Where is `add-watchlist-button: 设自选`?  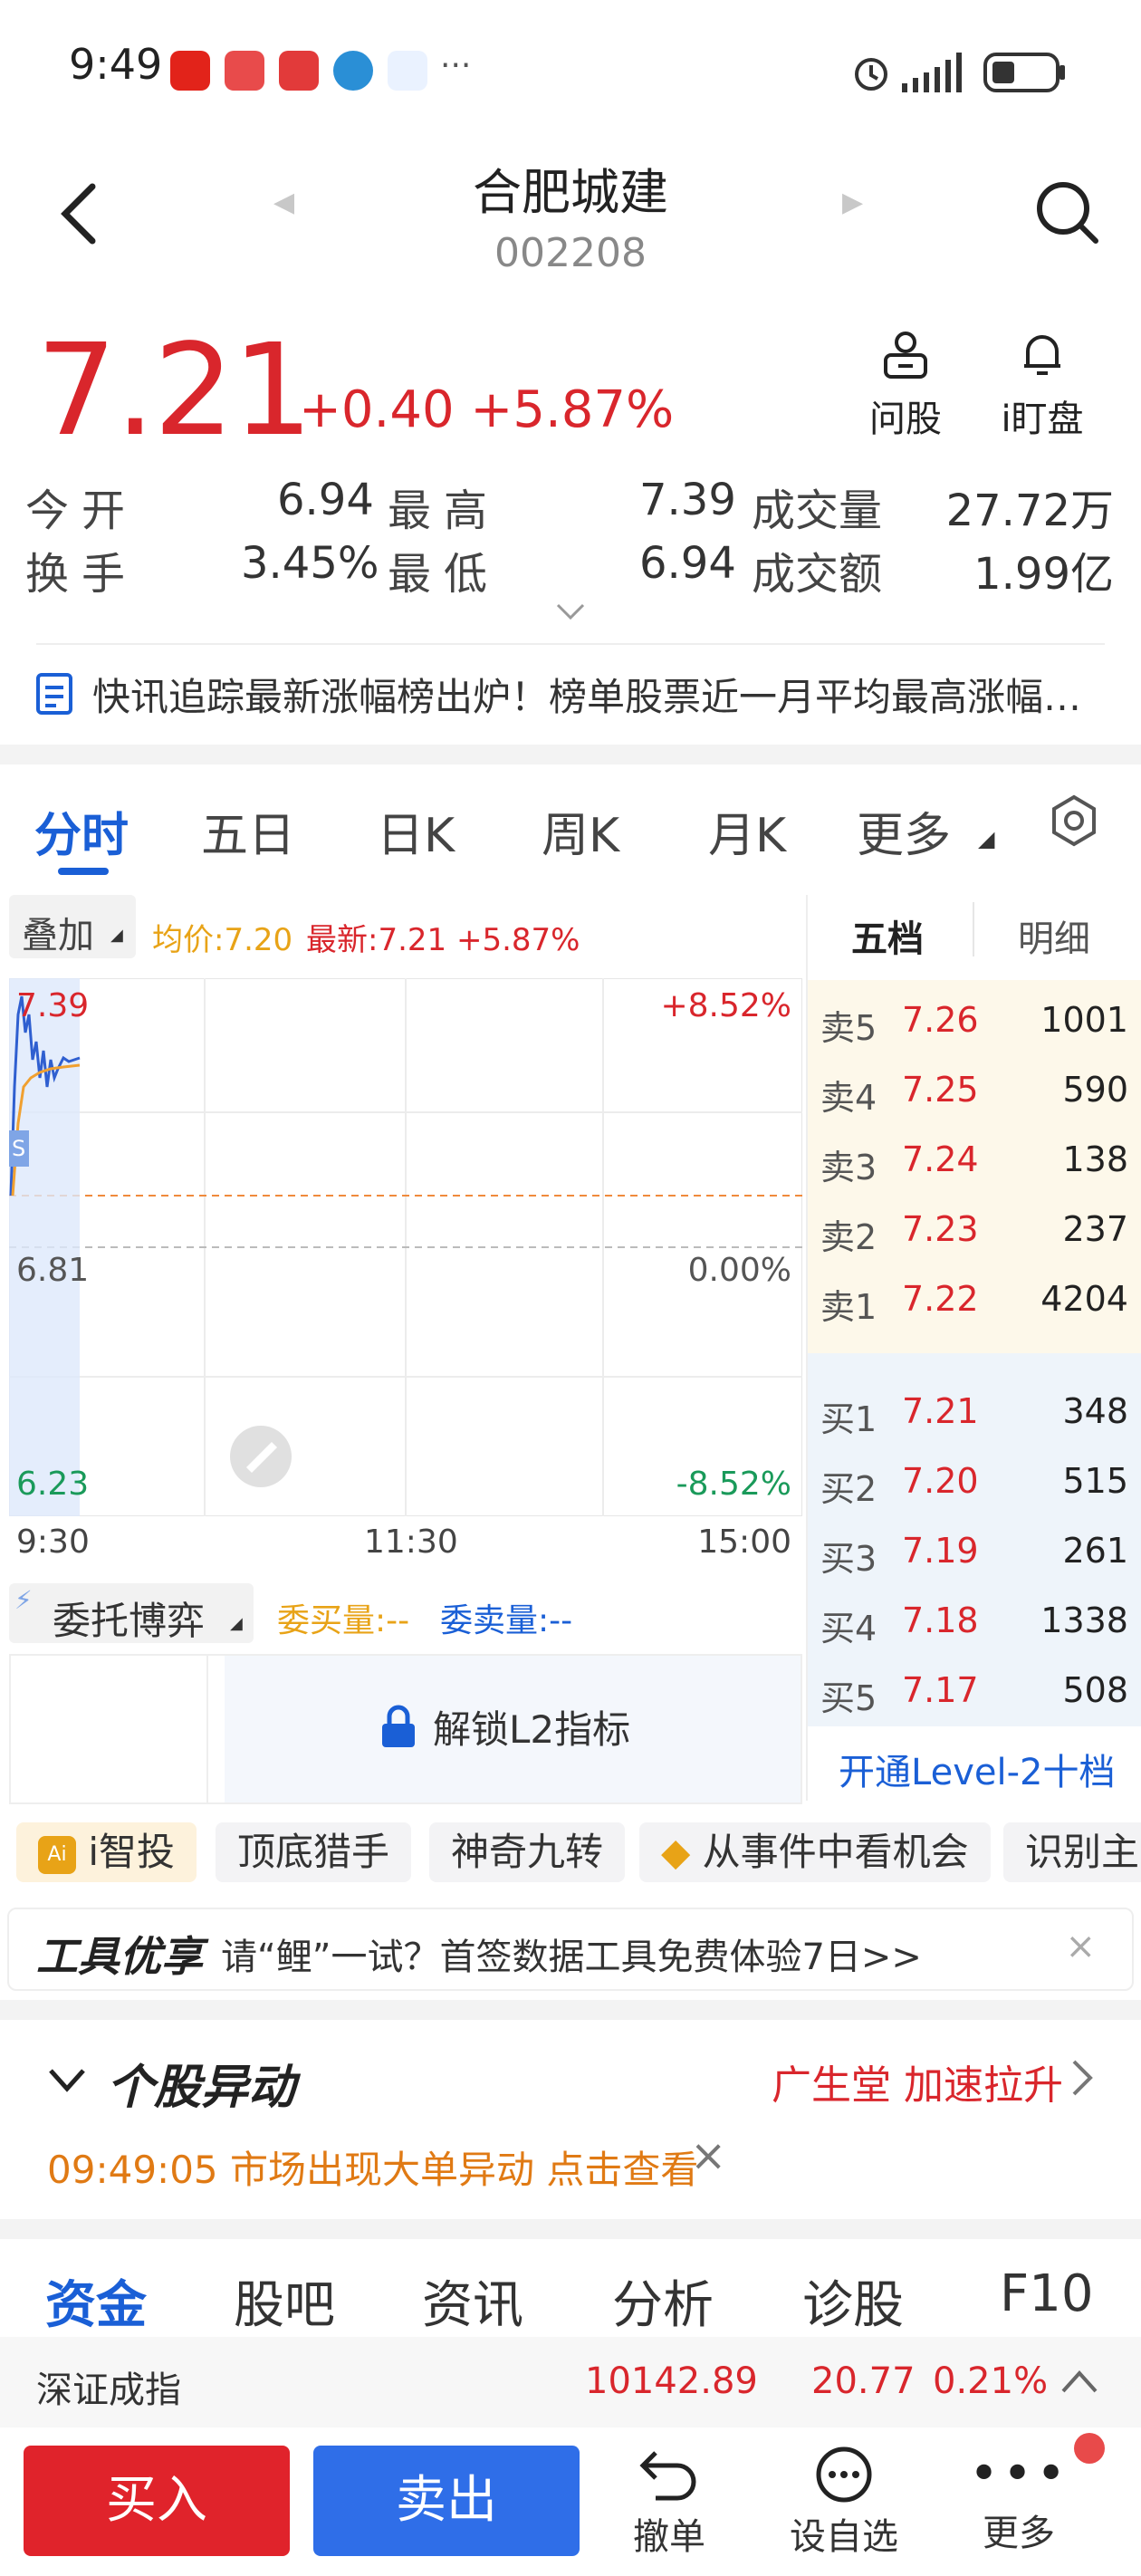
add-watchlist-button: 设自选 is located at coordinates (844, 2503).